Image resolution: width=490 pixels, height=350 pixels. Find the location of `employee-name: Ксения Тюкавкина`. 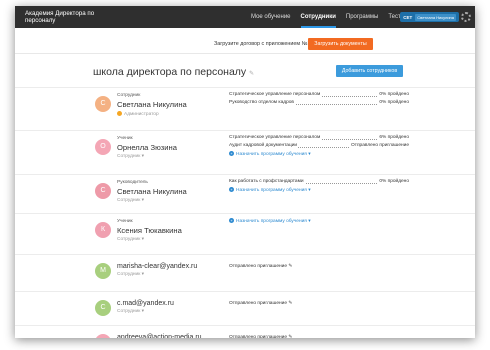

employee-name: Ксения Тюкавкина is located at coordinates (149, 230).